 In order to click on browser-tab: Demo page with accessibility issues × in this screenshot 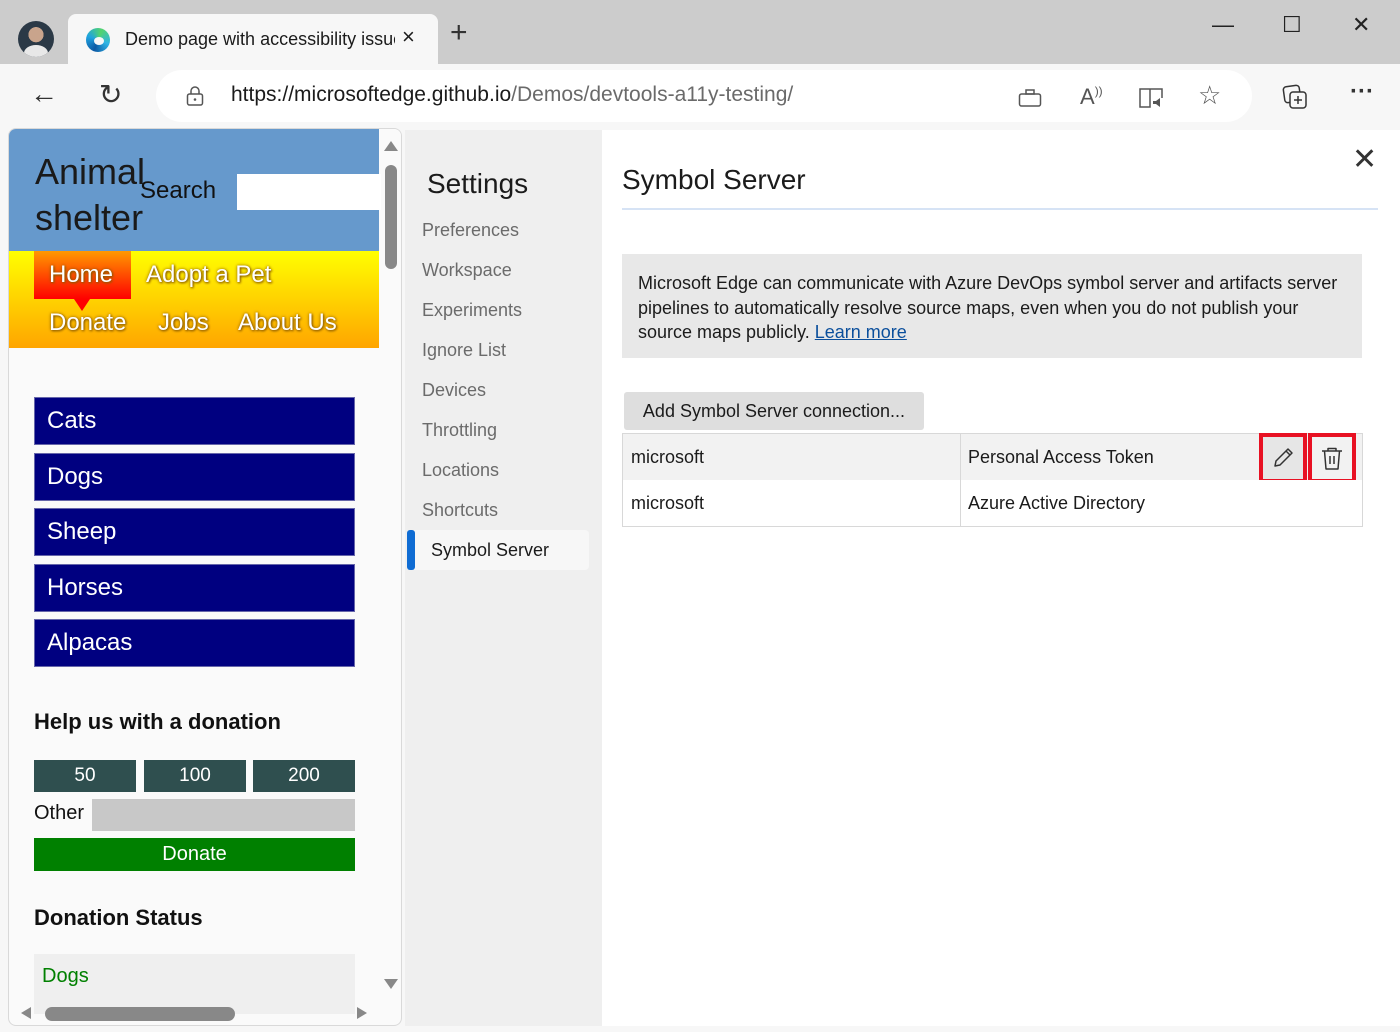, I will do `click(253, 39)`.